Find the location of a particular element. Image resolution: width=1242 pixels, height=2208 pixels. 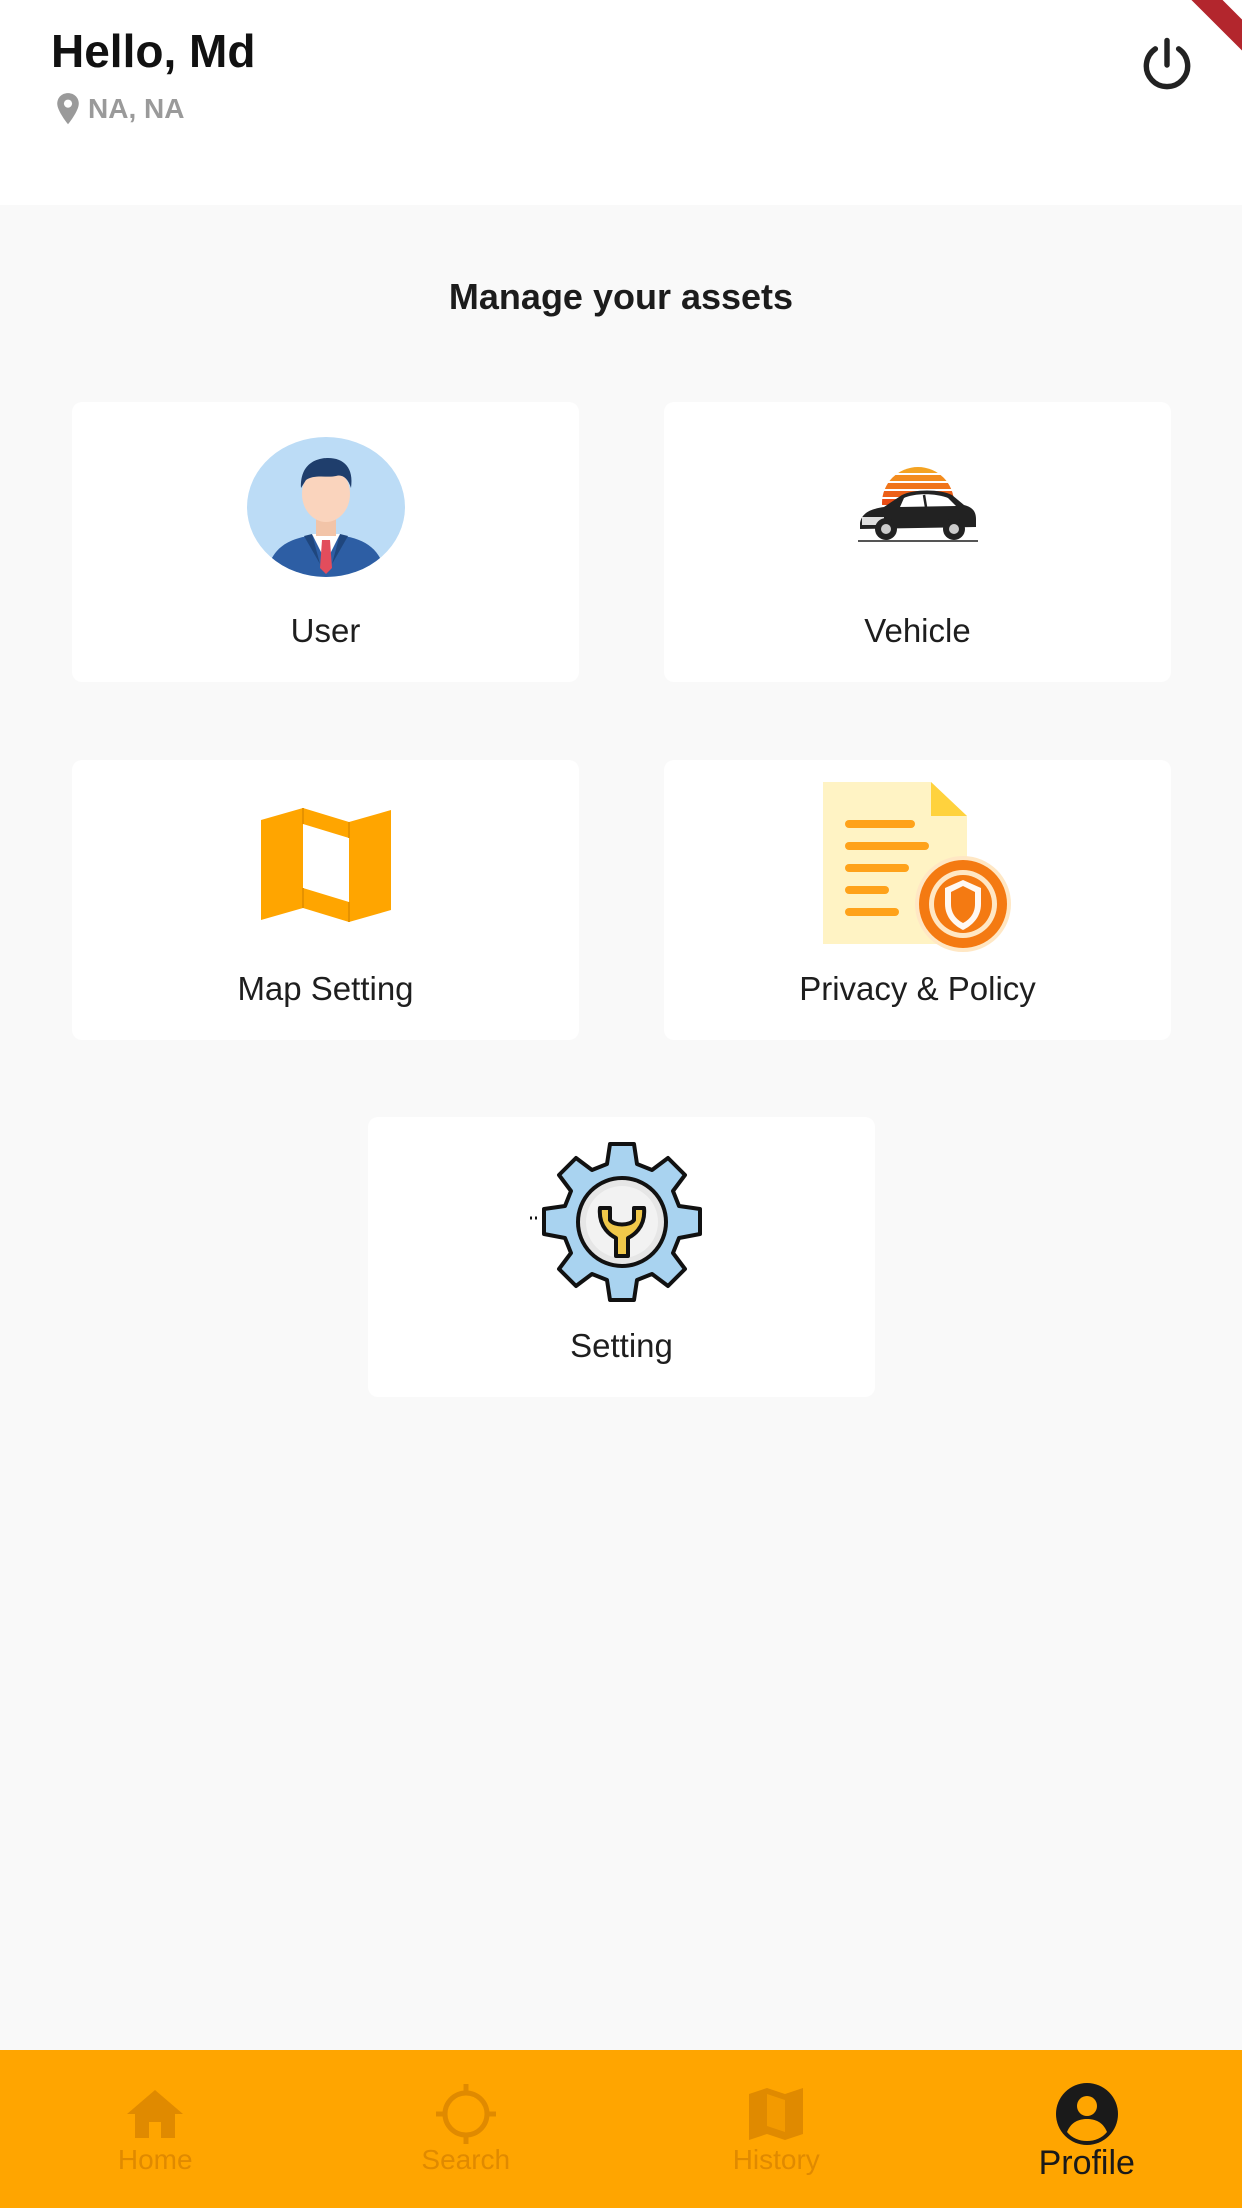

privacy-policy-card: Privacy & Policy is located at coordinates (917, 900).